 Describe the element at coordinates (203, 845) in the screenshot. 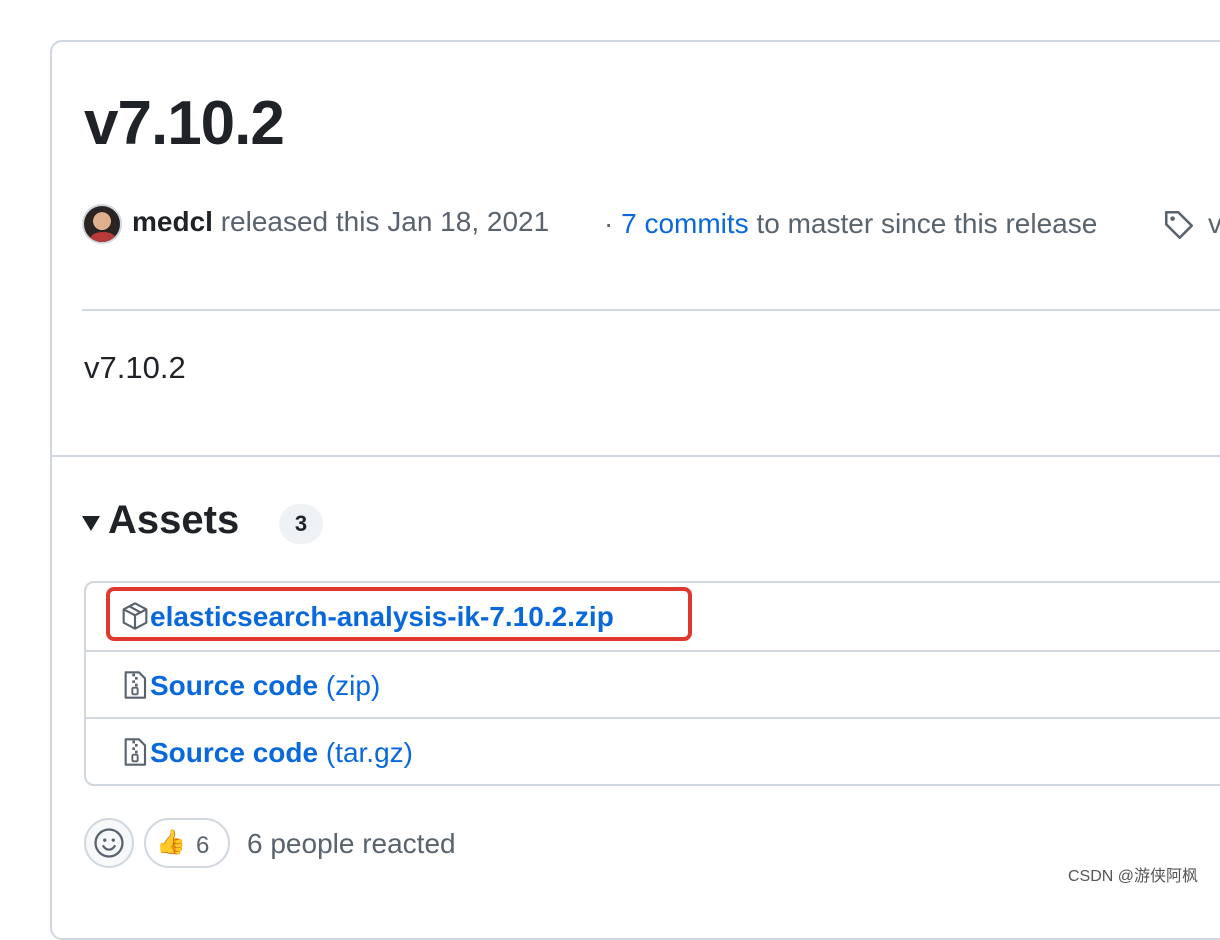

I see `reaction-count: 6` at that location.